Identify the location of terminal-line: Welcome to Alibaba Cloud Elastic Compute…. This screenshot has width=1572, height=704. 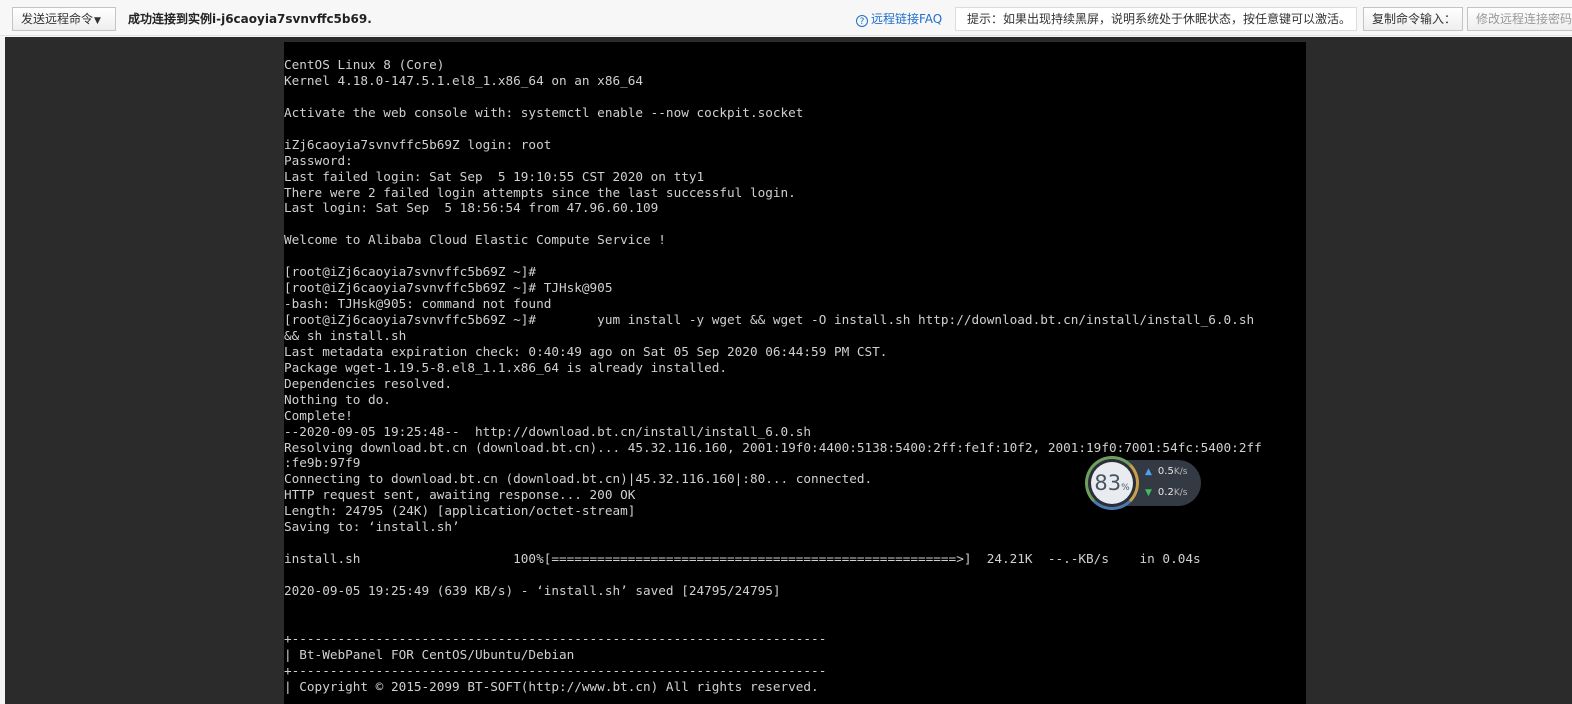
(475, 240).